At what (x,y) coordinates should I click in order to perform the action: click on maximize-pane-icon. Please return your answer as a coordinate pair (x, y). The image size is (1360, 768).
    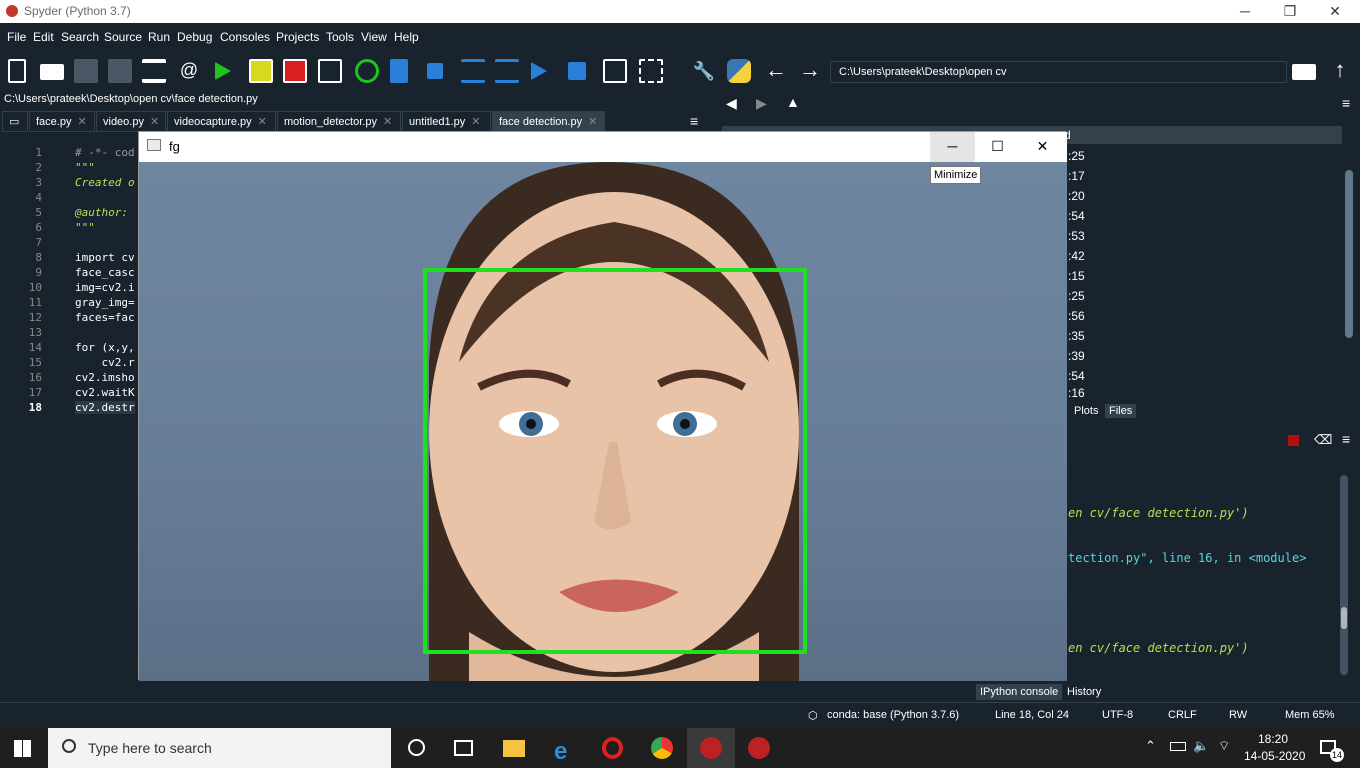
    Looking at the image, I should click on (615, 71).